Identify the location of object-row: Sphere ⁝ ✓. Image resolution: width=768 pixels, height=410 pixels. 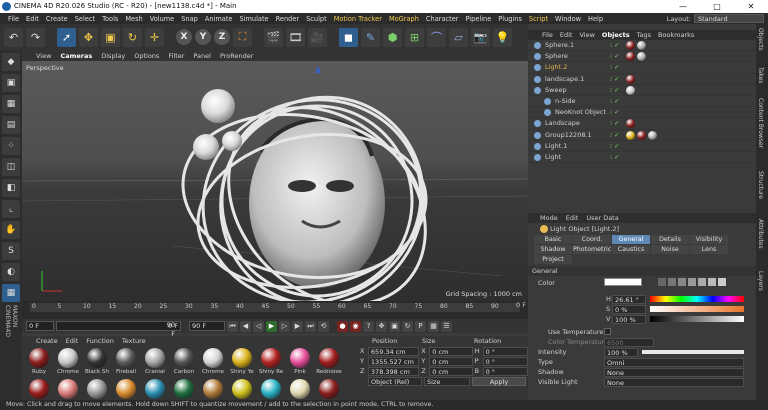
(642, 57).